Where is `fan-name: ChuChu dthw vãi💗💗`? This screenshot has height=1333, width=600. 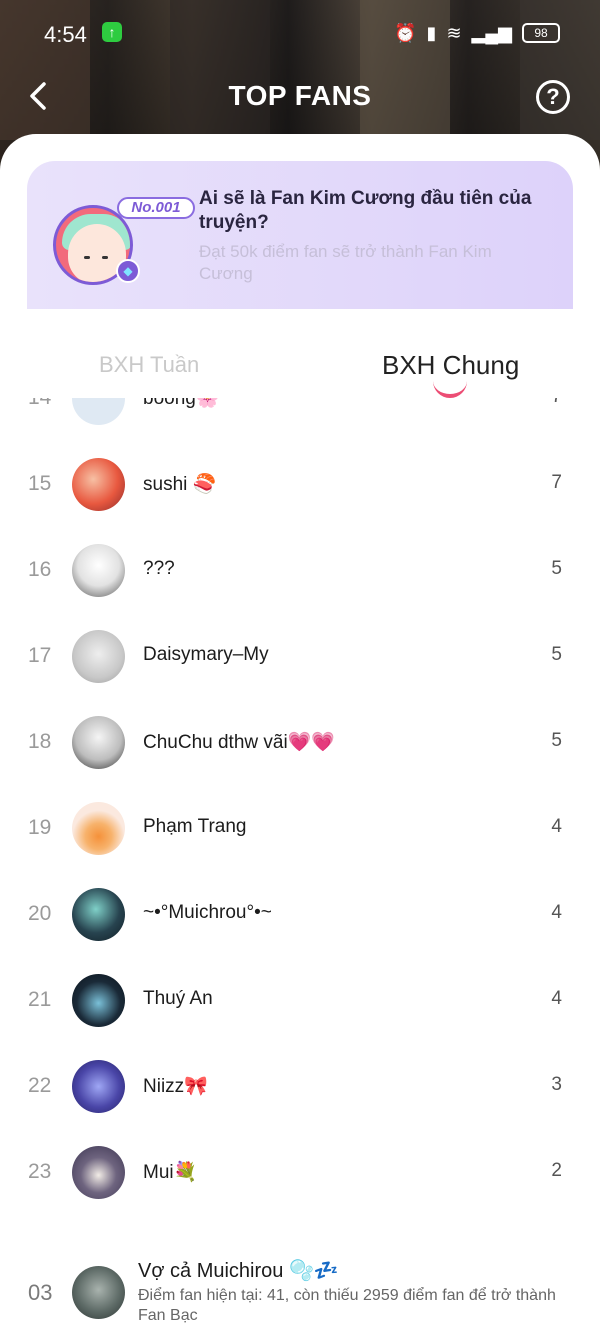
fan-name: ChuChu dthw vãi💗💗 is located at coordinates (239, 742).